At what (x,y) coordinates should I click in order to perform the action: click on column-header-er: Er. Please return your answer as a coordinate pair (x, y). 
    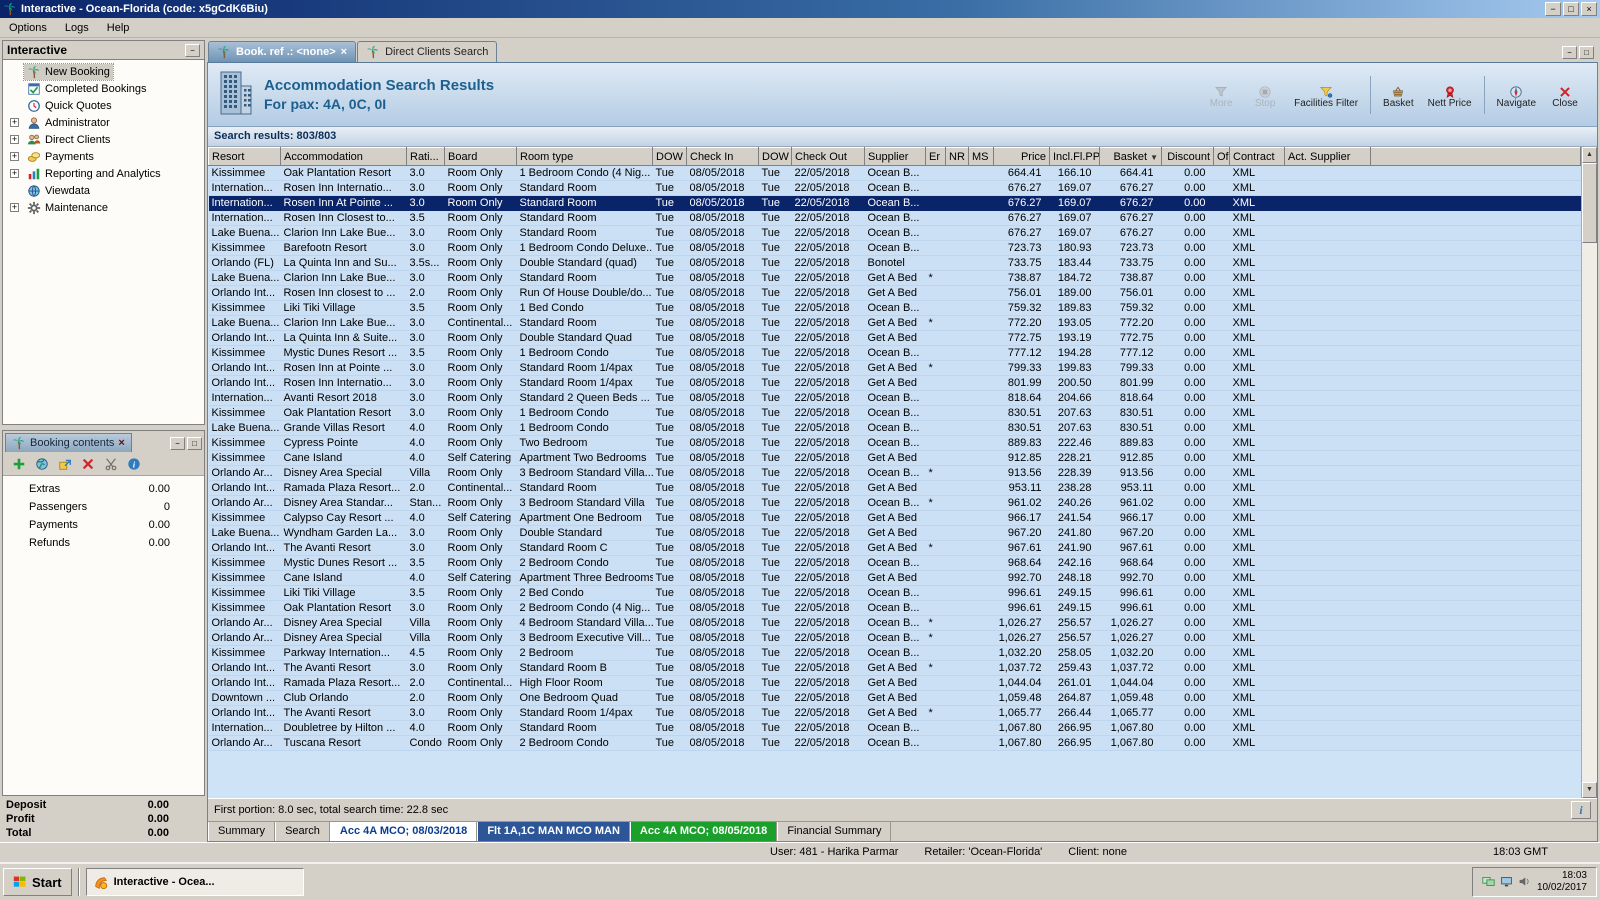
    Looking at the image, I should click on (935, 156).